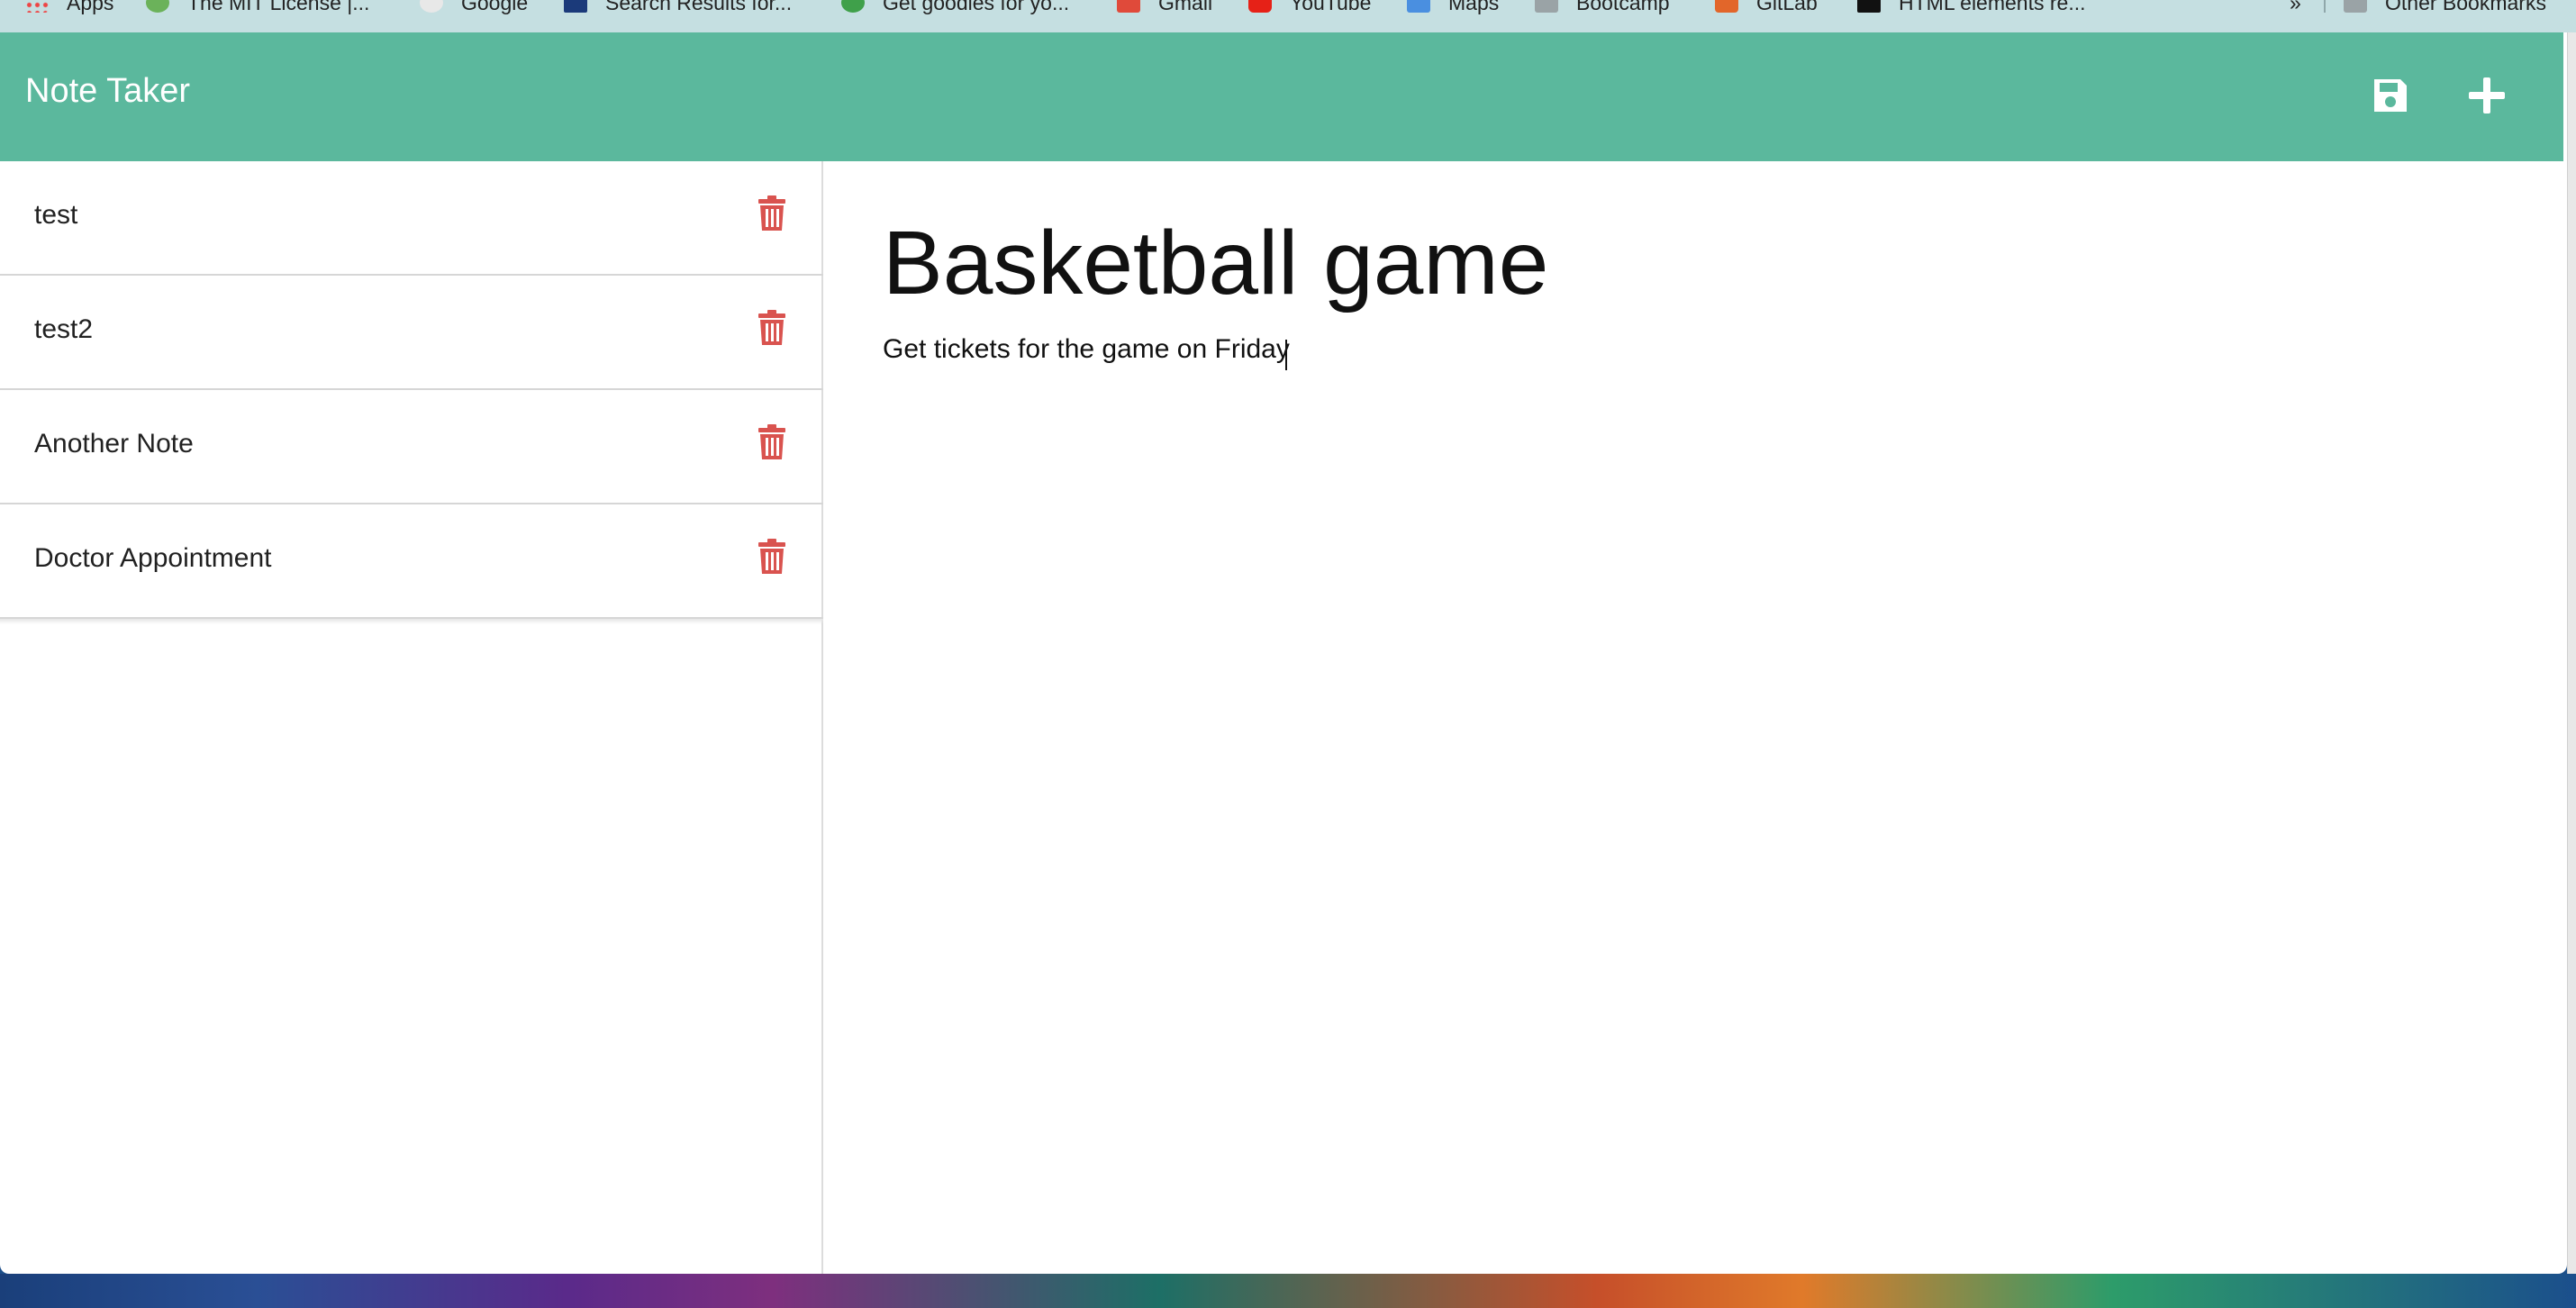 Image resolution: width=2576 pixels, height=1308 pixels. I want to click on save-icon, so click(2390, 95).